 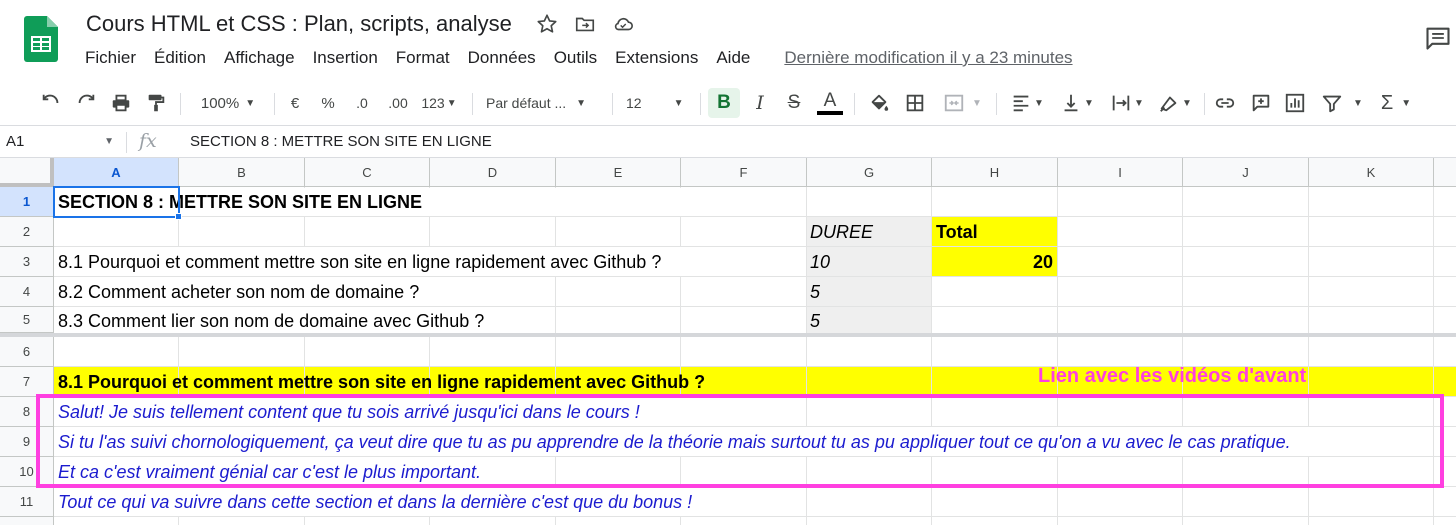 What do you see at coordinates (915, 103) in the screenshot?
I see `borders-icon` at bounding box center [915, 103].